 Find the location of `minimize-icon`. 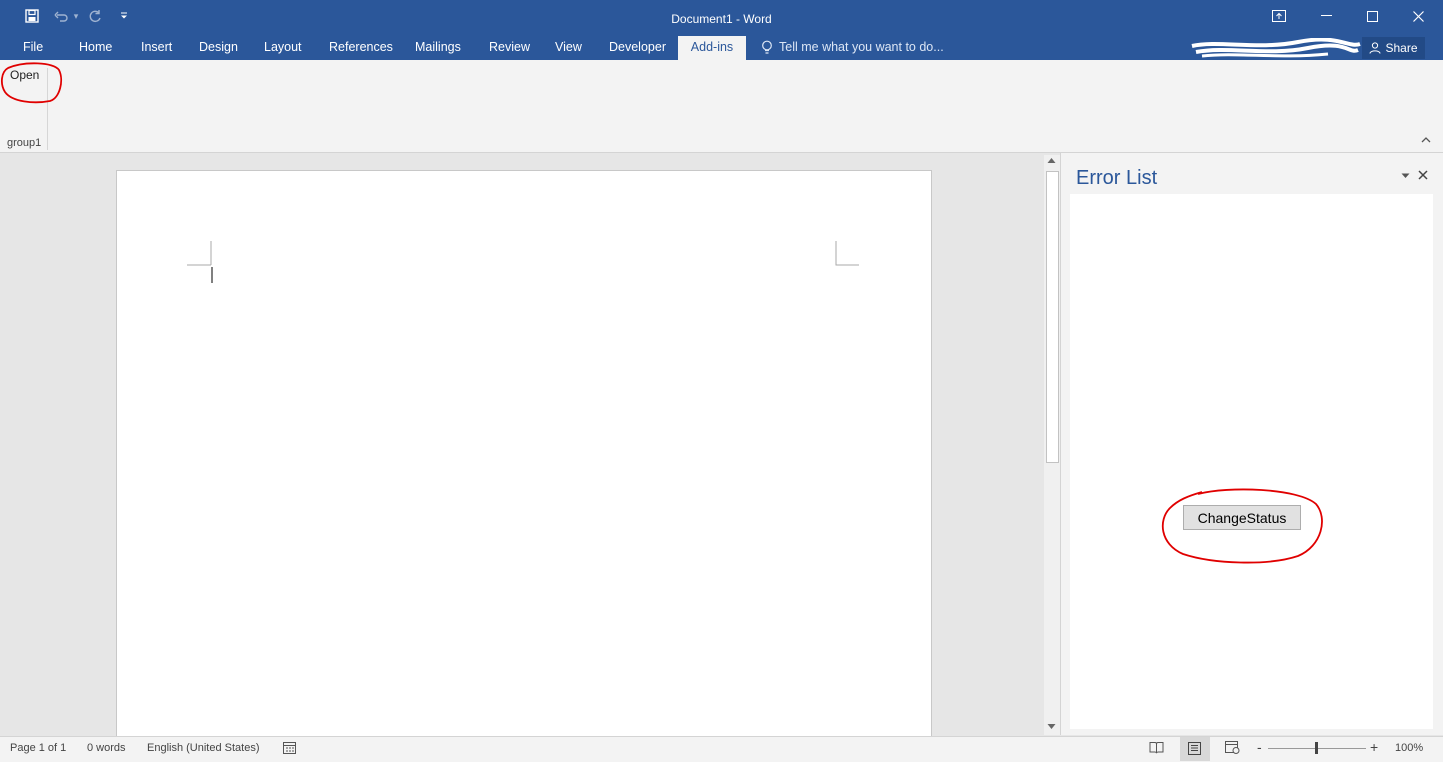

minimize-icon is located at coordinates (1326, 16).